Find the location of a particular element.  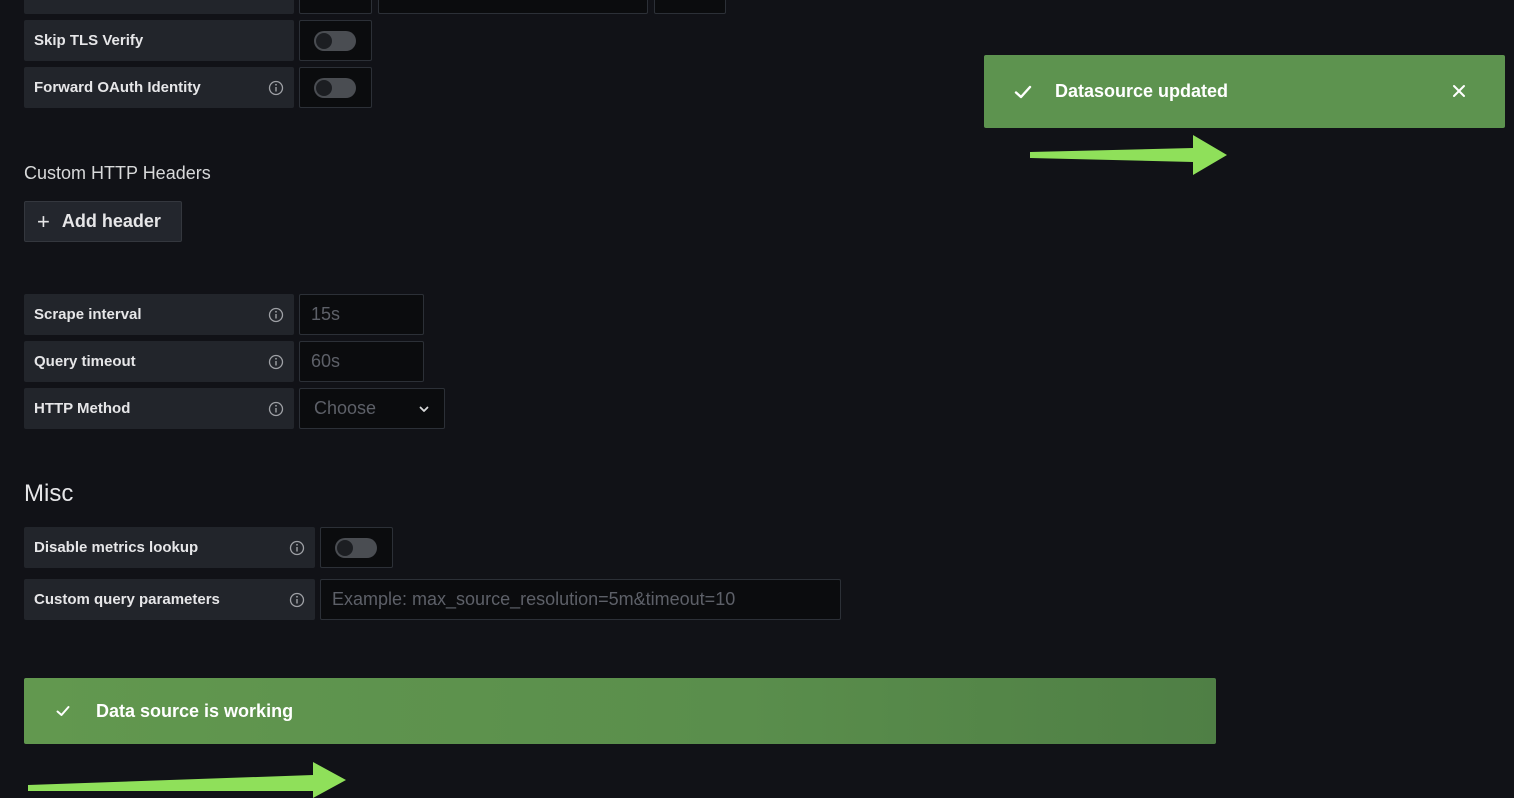

skip-tls-toggle is located at coordinates (335, 40).